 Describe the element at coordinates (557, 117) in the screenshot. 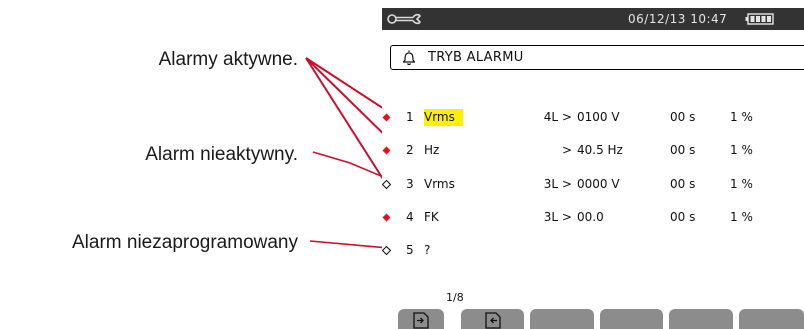

I see `alarm-phases: 4L >` at that location.